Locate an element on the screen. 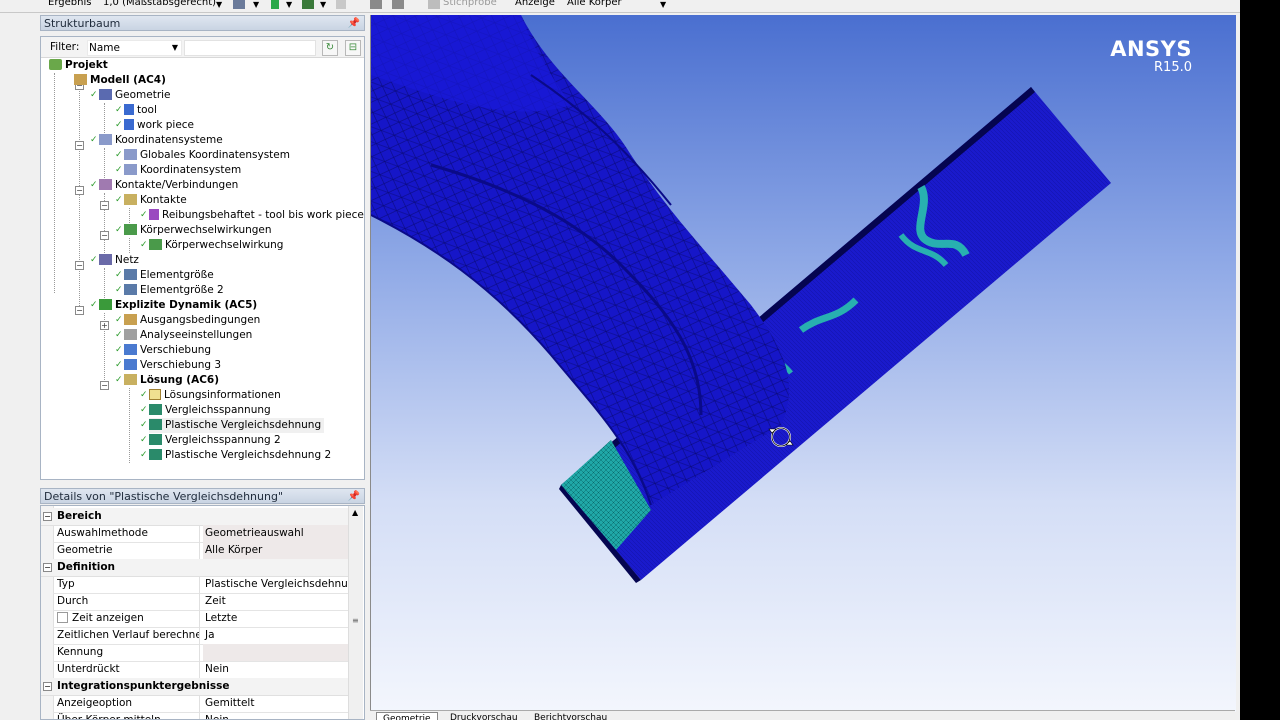 This screenshot has width=1280, height=720. tree-node-solution: ✓ Lösung (AC6) is located at coordinates (167, 380).